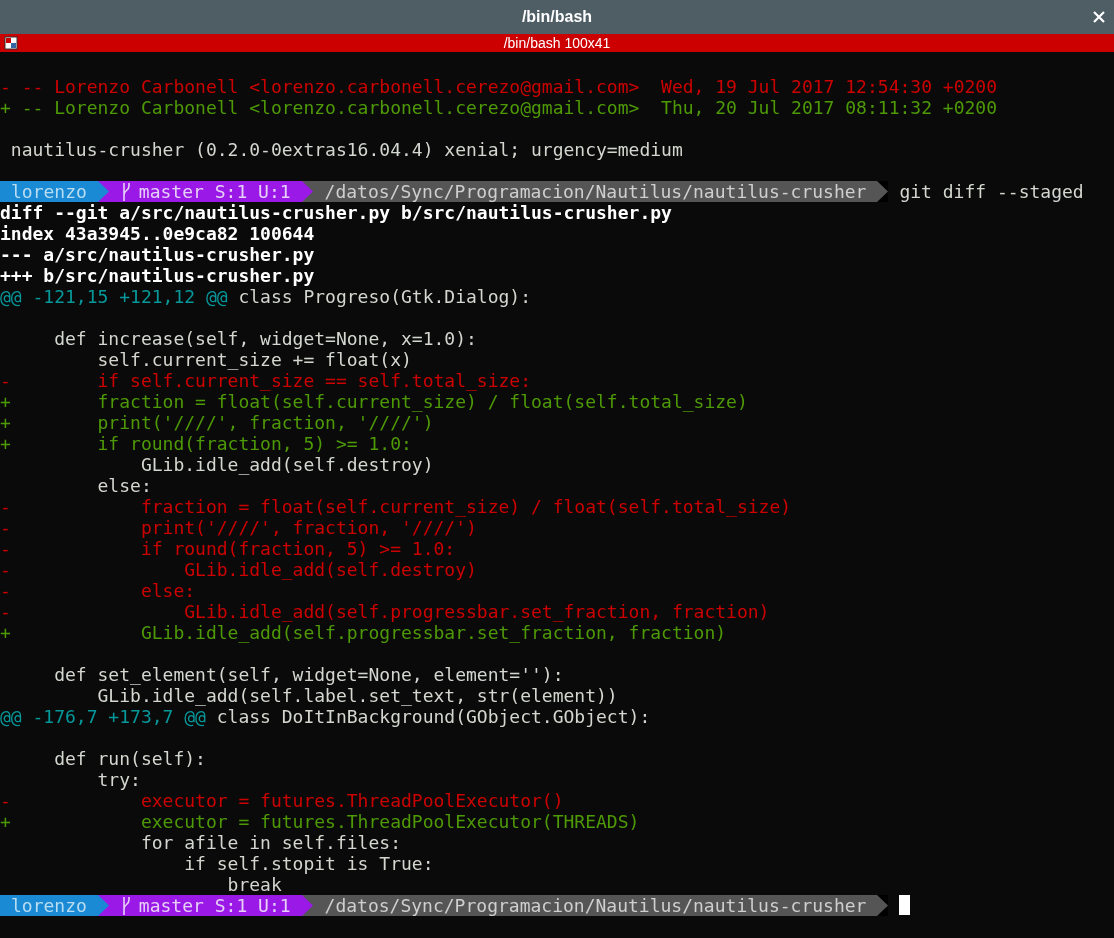  Describe the element at coordinates (265, 380) in the screenshot. I see `removed-line: - if self.current_size == self.total_size:` at that location.